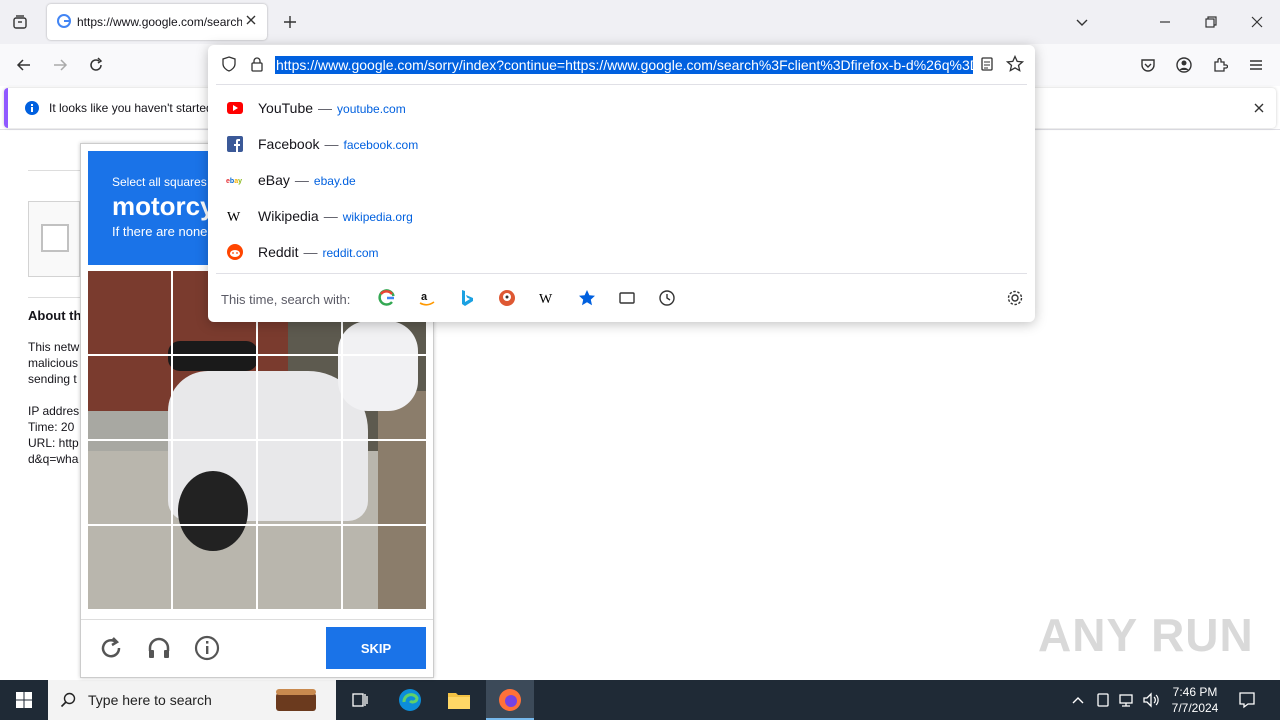 The image size is (1280, 720). What do you see at coordinates (229, 64) in the screenshot?
I see `tracking-protection-icon` at bounding box center [229, 64].